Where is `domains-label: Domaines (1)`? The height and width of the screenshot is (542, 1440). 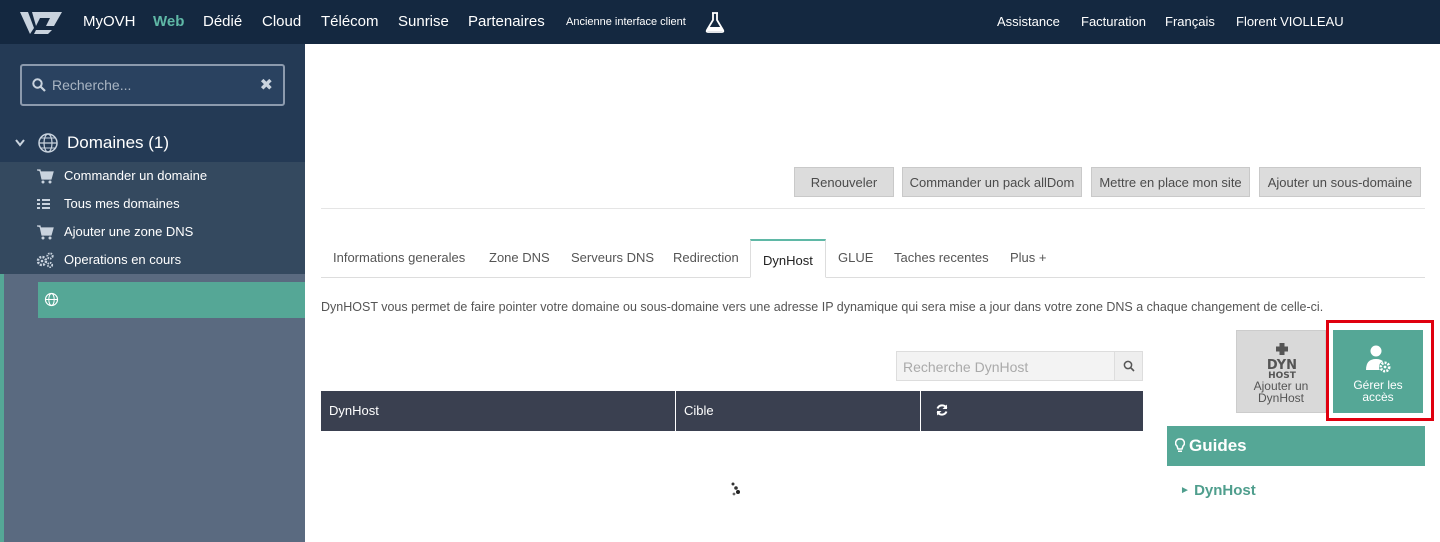 domains-label: Domaines (1) is located at coordinates (118, 142).